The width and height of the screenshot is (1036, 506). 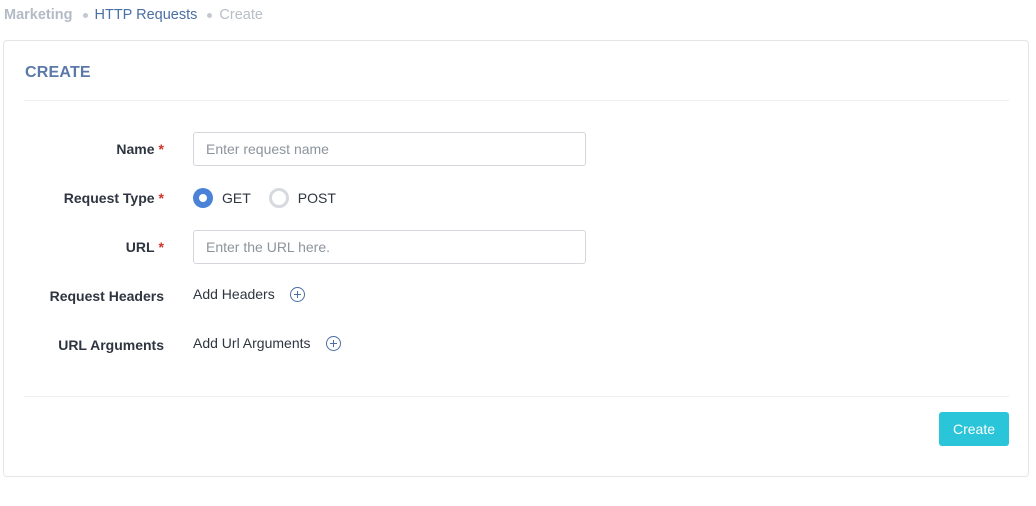 I want to click on radio-get: GET, so click(x=222, y=198).